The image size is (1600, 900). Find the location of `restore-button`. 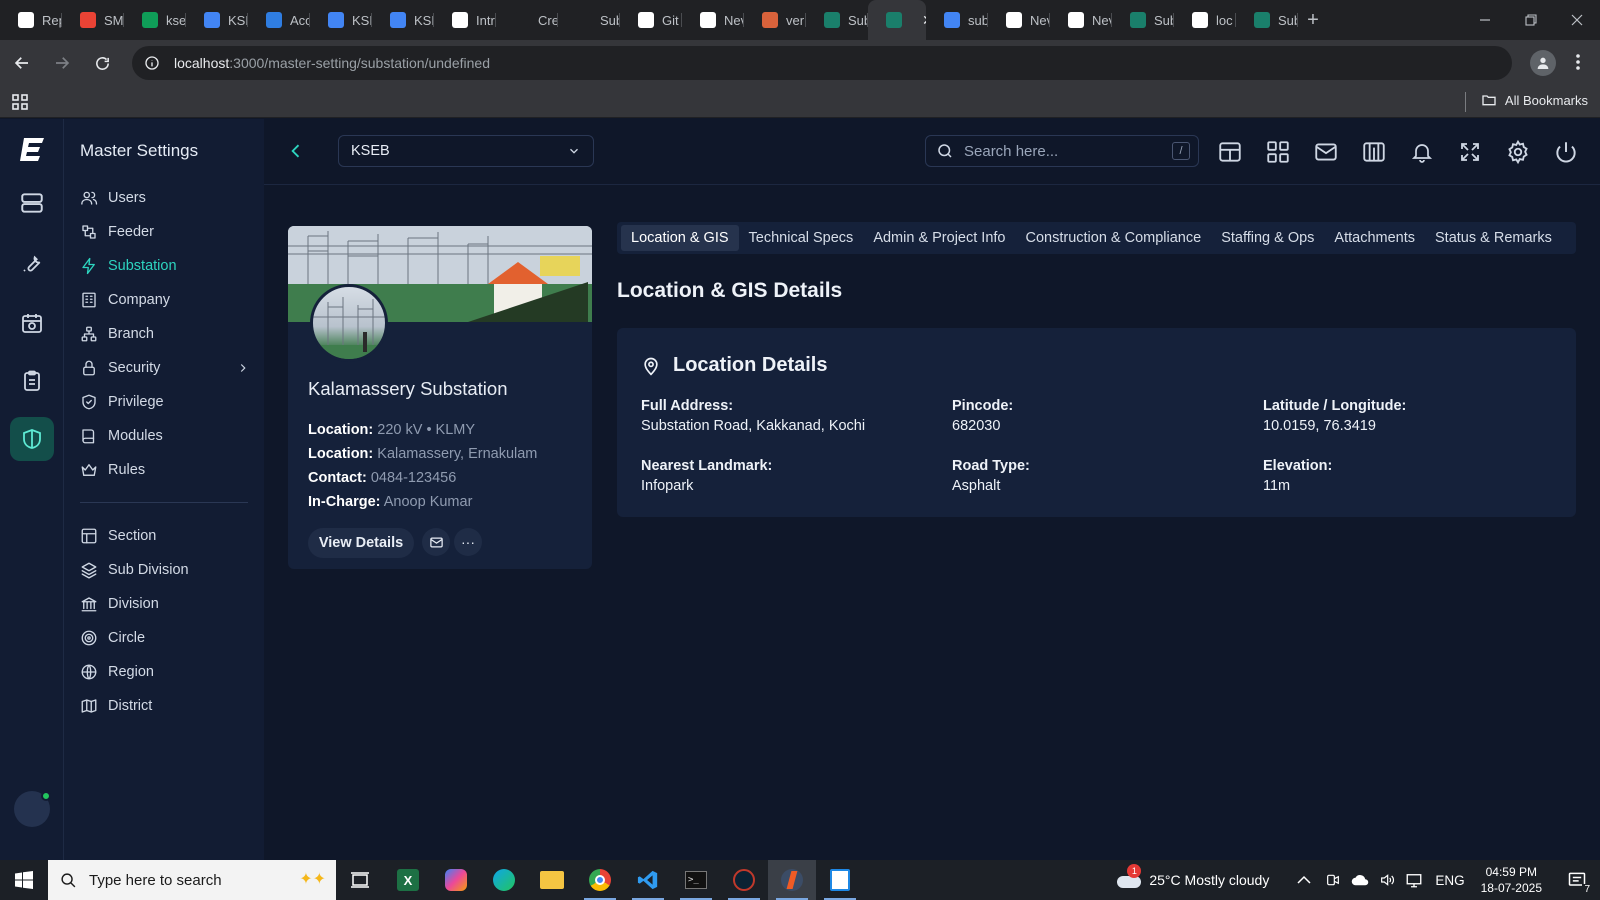

restore-button is located at coordinates (1531, 20).